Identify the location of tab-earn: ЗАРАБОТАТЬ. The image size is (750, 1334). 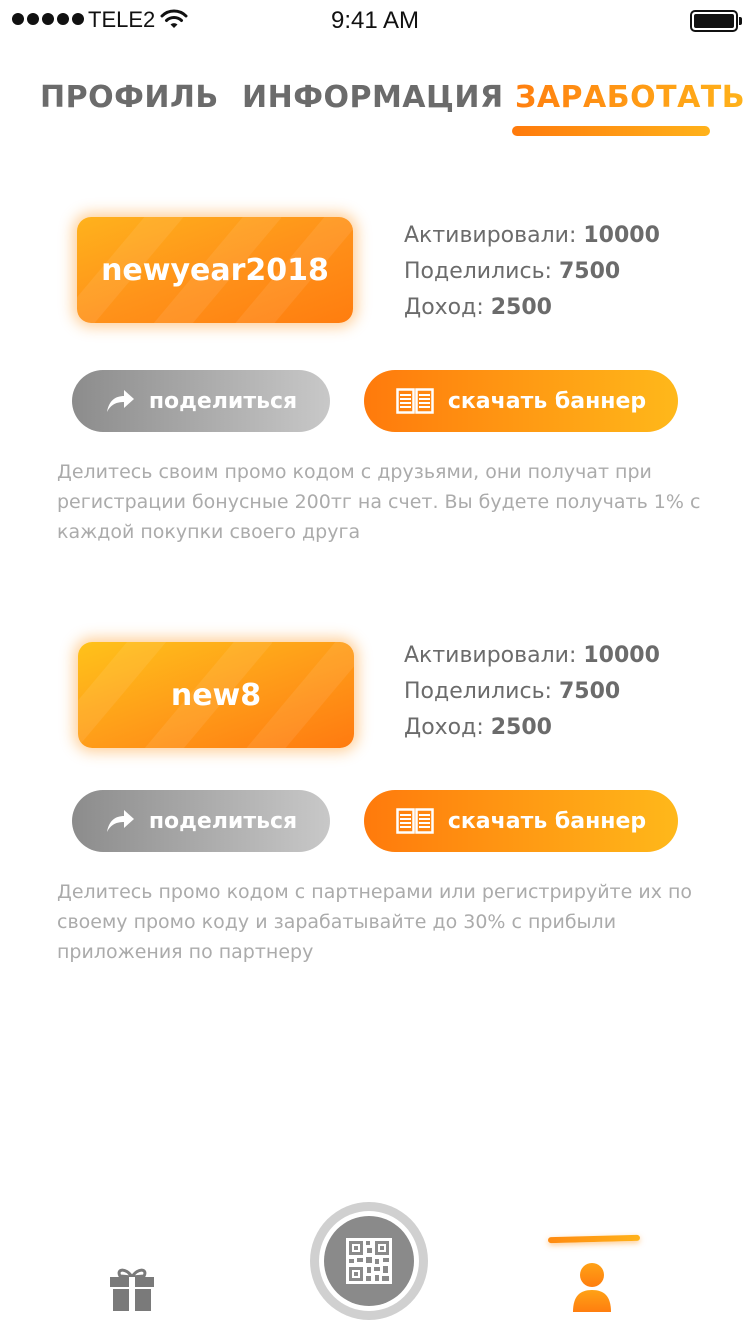
(630, 97).